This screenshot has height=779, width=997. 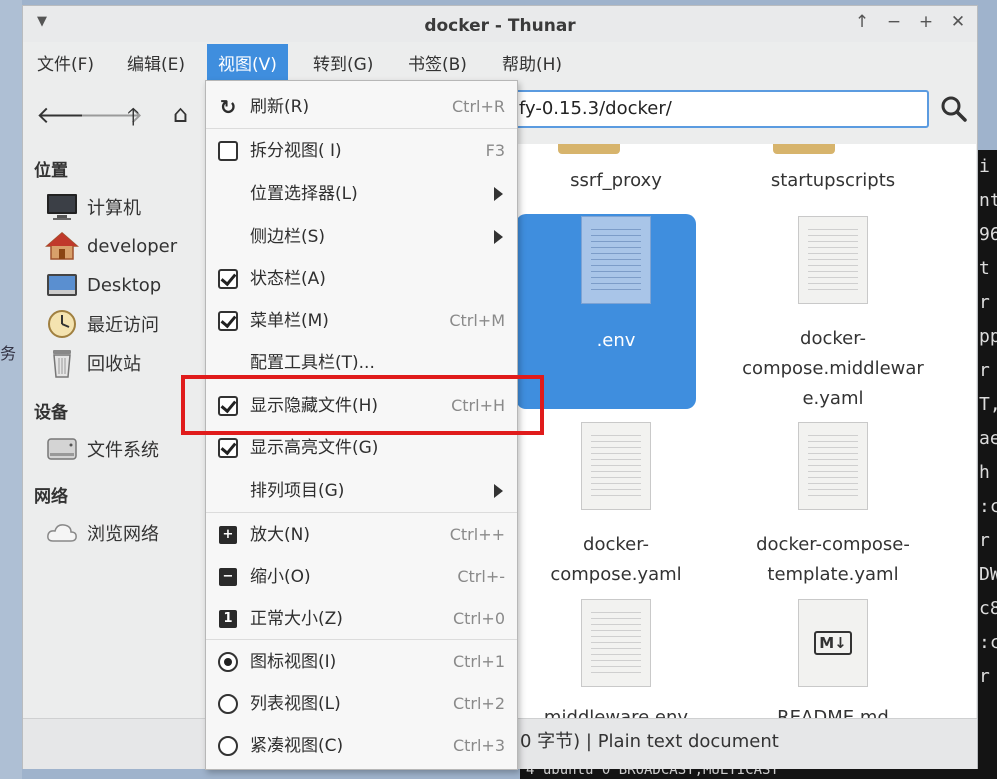 I want to click on file-item: docker- compose.yaml, so click(x=617, y=506).